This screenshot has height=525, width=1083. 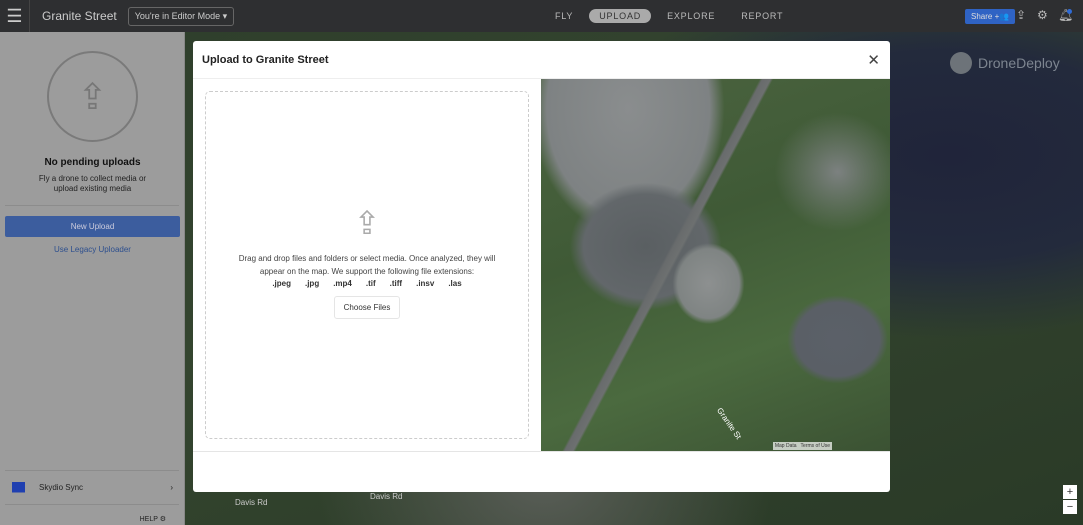 What do you see at coordinates (92, 226) in the screenshot?
I see `new-upload-button: New Upload` at bounding box center [92, 226].